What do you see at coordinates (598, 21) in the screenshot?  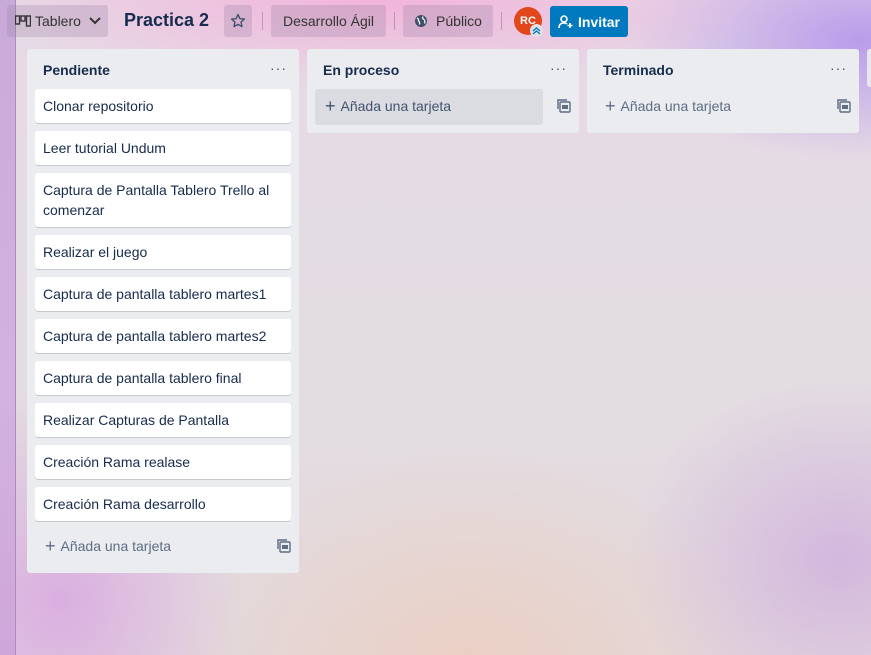 I see `invite-label: Invitar` at bounding box center [598, 21].